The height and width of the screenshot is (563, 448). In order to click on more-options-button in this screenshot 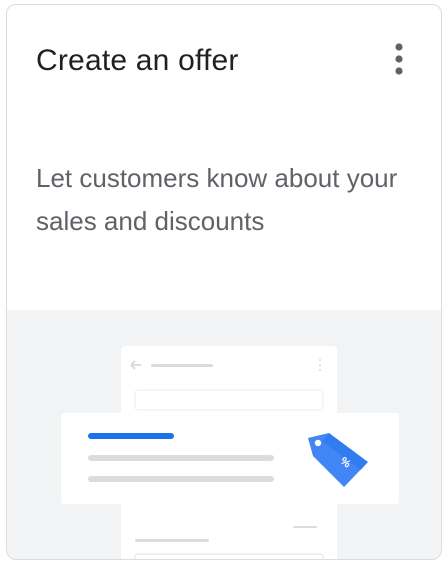, I will do `click(399, 61)`.